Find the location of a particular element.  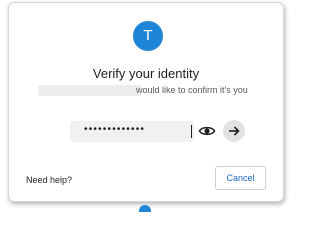

submit-button is located at coordinates (234, 131).